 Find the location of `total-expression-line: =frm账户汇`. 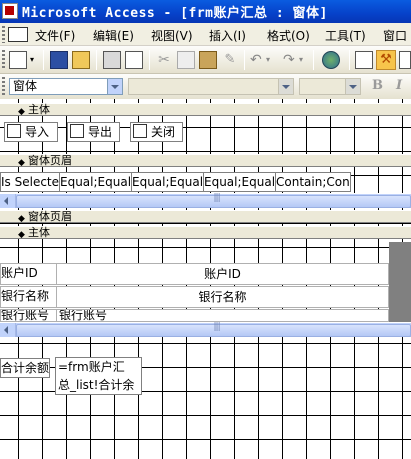

total-expression-line: =frm账户汇 is located at coordinates (91, 367).